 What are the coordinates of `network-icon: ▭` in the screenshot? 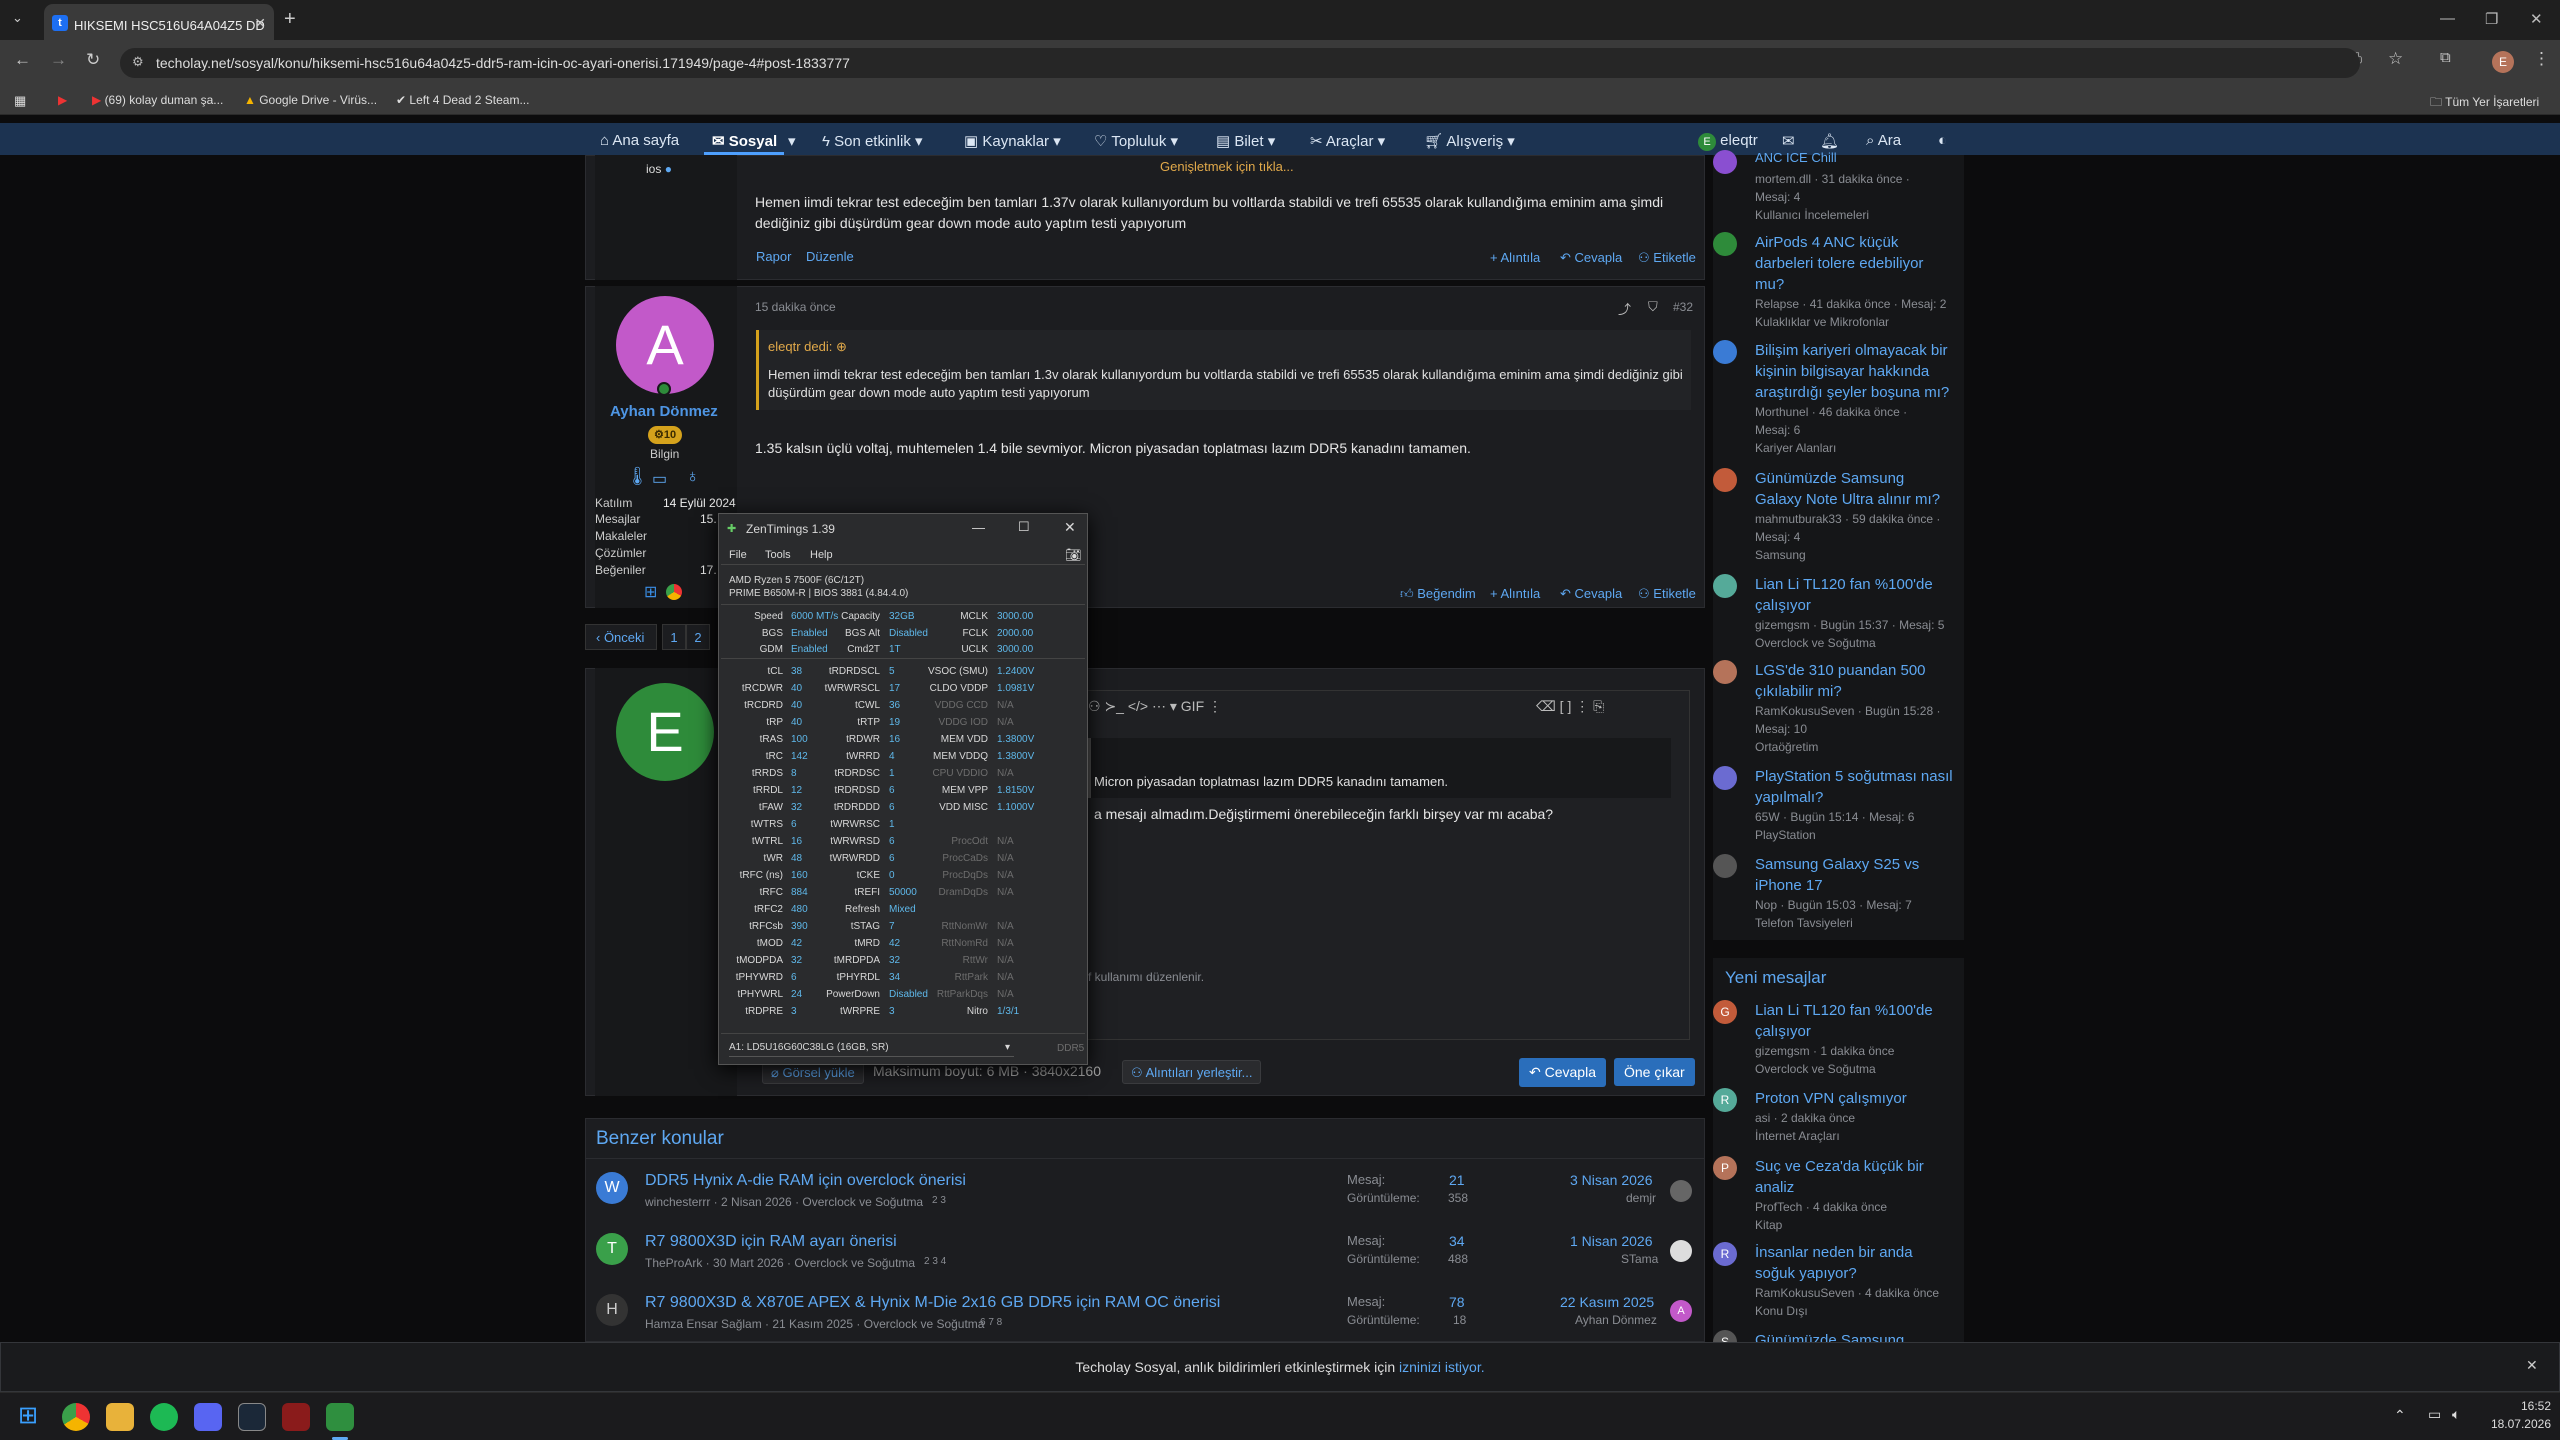 It's located at (2434, 1414).